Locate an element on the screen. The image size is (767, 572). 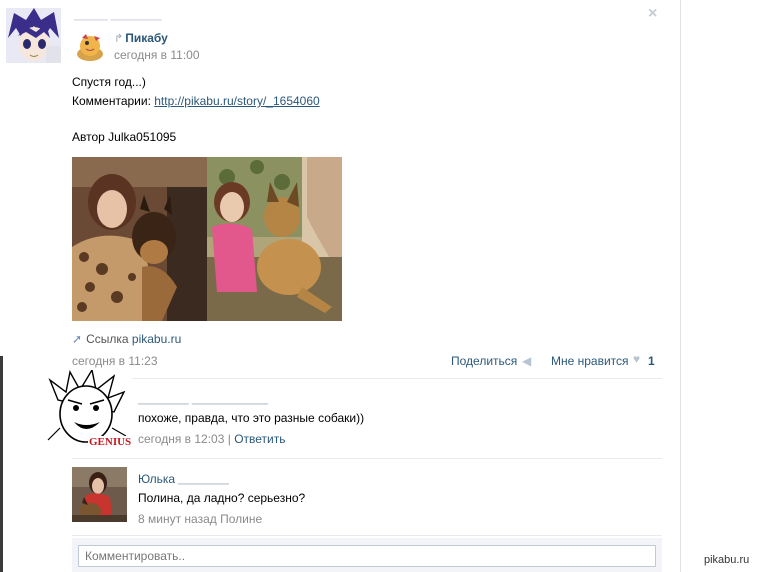
post-photo-left is located at coordinates (139, 239).